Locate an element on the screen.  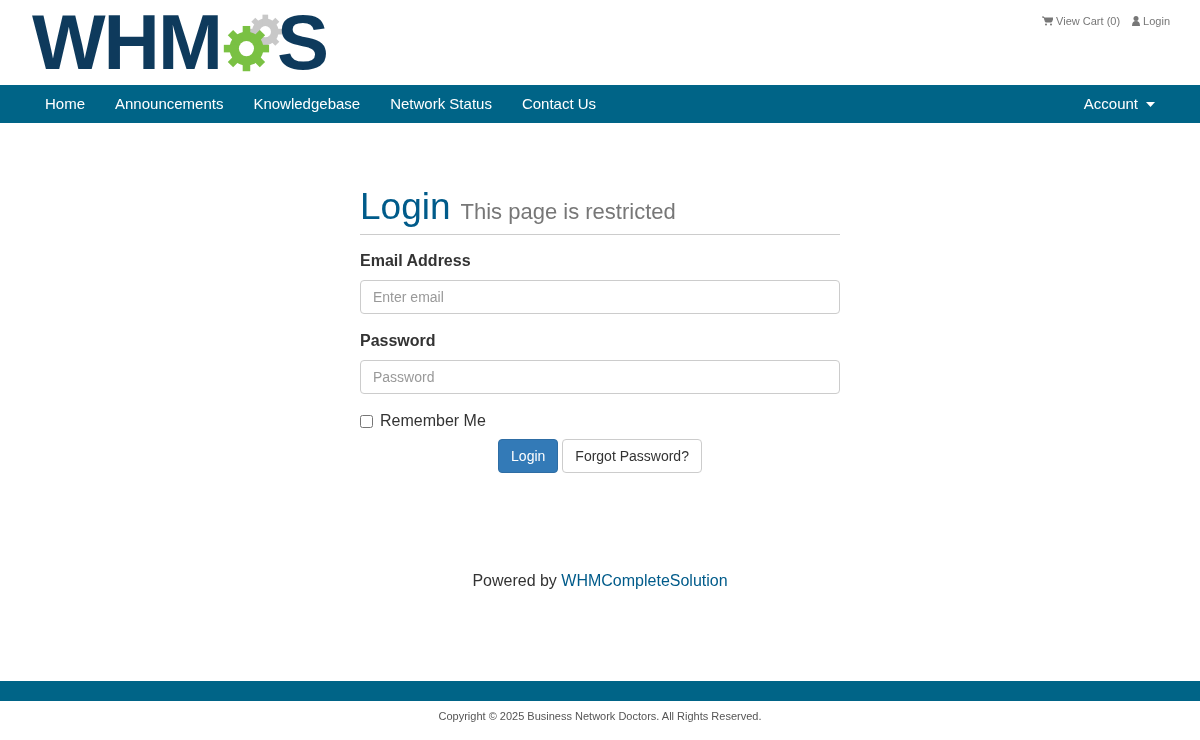
remember-checkbox is located at coordinates (366, 421).